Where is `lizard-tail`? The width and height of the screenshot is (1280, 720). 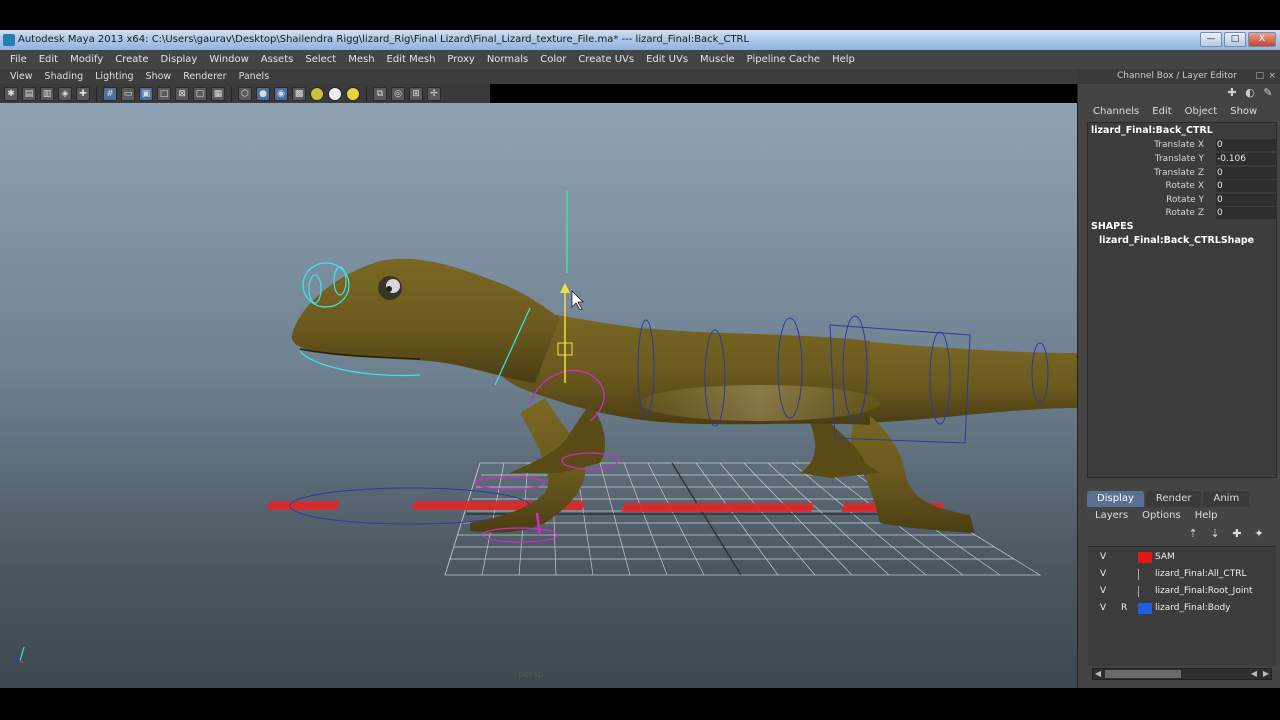 lizard-tail is located at coordinates (968, 382).